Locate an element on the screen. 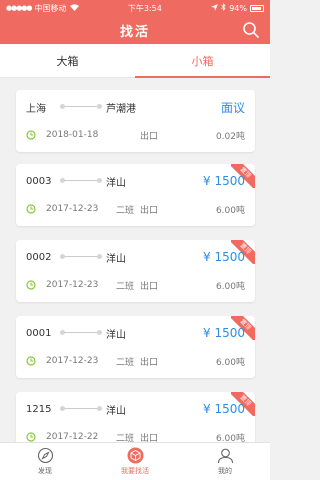 Image resolution: width=320 pixels, height=480 pixels. price-label: 面议 is located at coordinates (232, 107).